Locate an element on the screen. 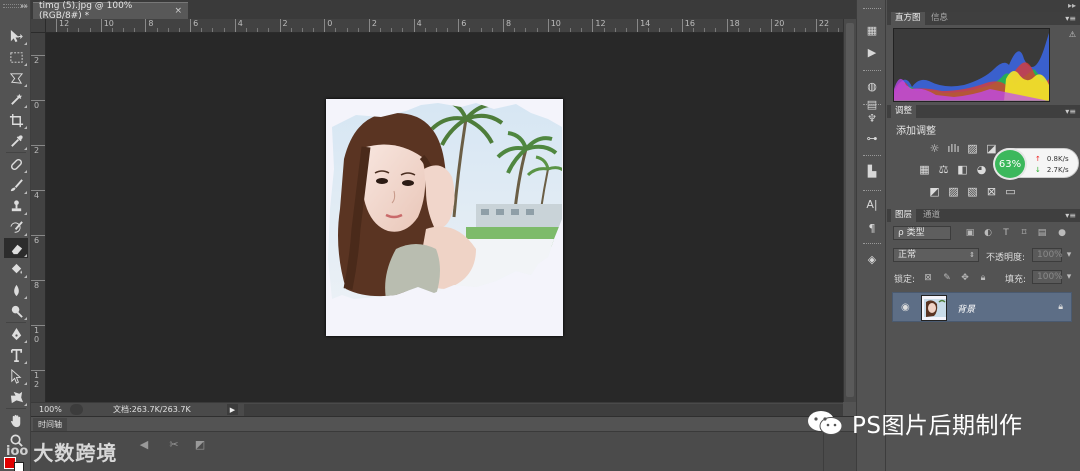  paint-bucket-tool-icon is located at coordinates (16, 269).